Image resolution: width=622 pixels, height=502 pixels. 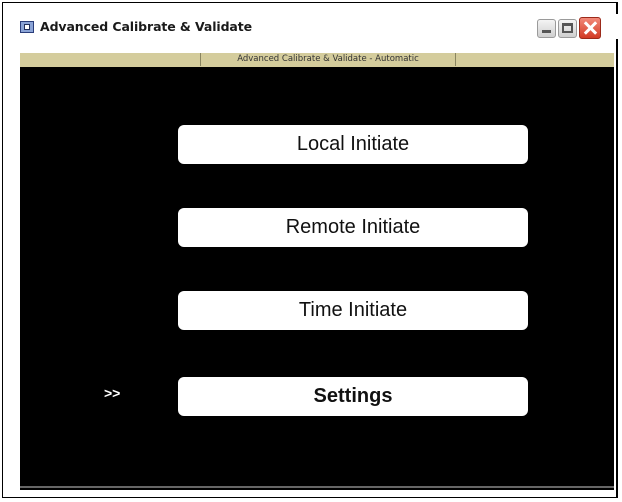 I want to click on window-title: Advanced Calibrate & Validate, so click(x=146, y=26).